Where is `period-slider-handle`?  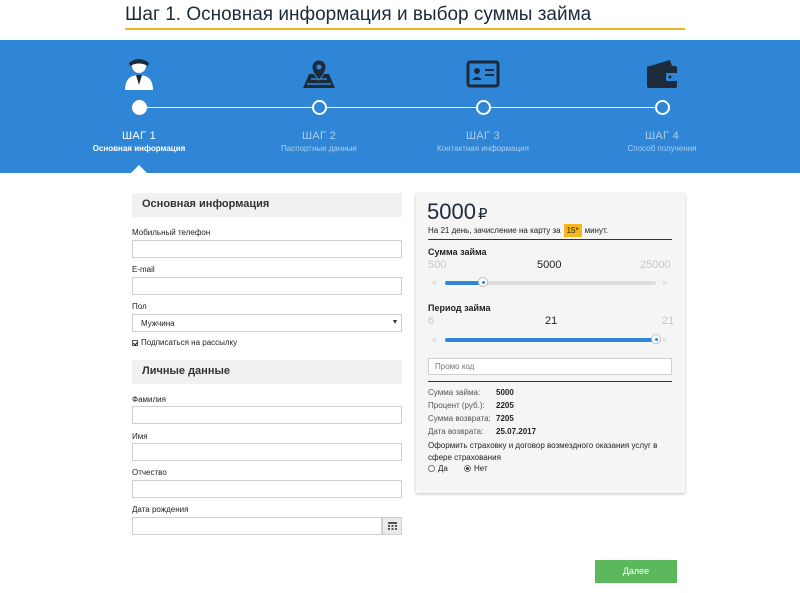 period-slider-handle is located at coordinates (656, 339).